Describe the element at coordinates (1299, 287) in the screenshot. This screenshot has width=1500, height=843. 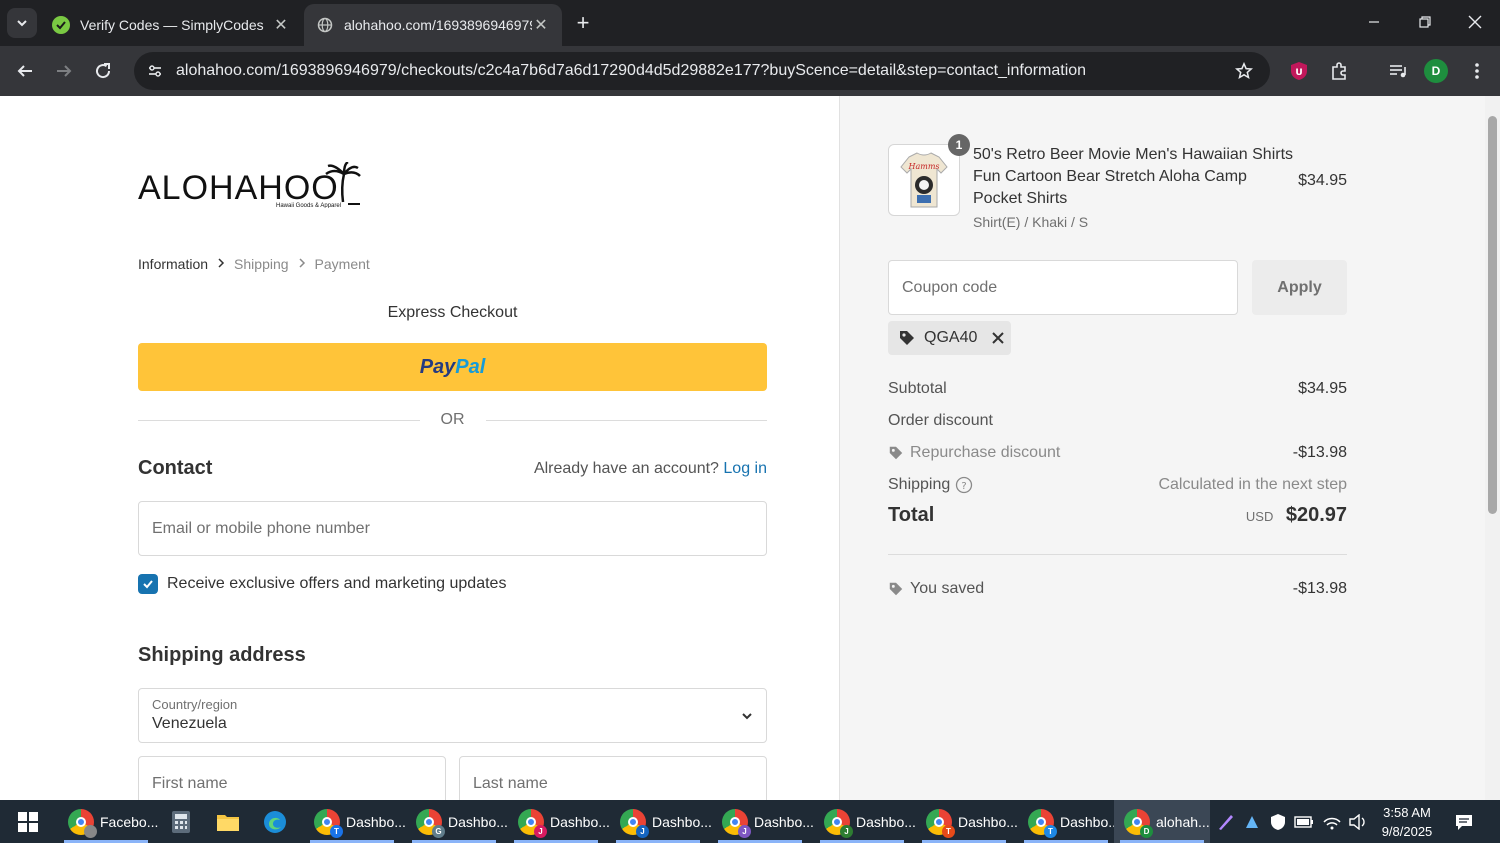
I see `apply-coupon-button: Apply` at that location.